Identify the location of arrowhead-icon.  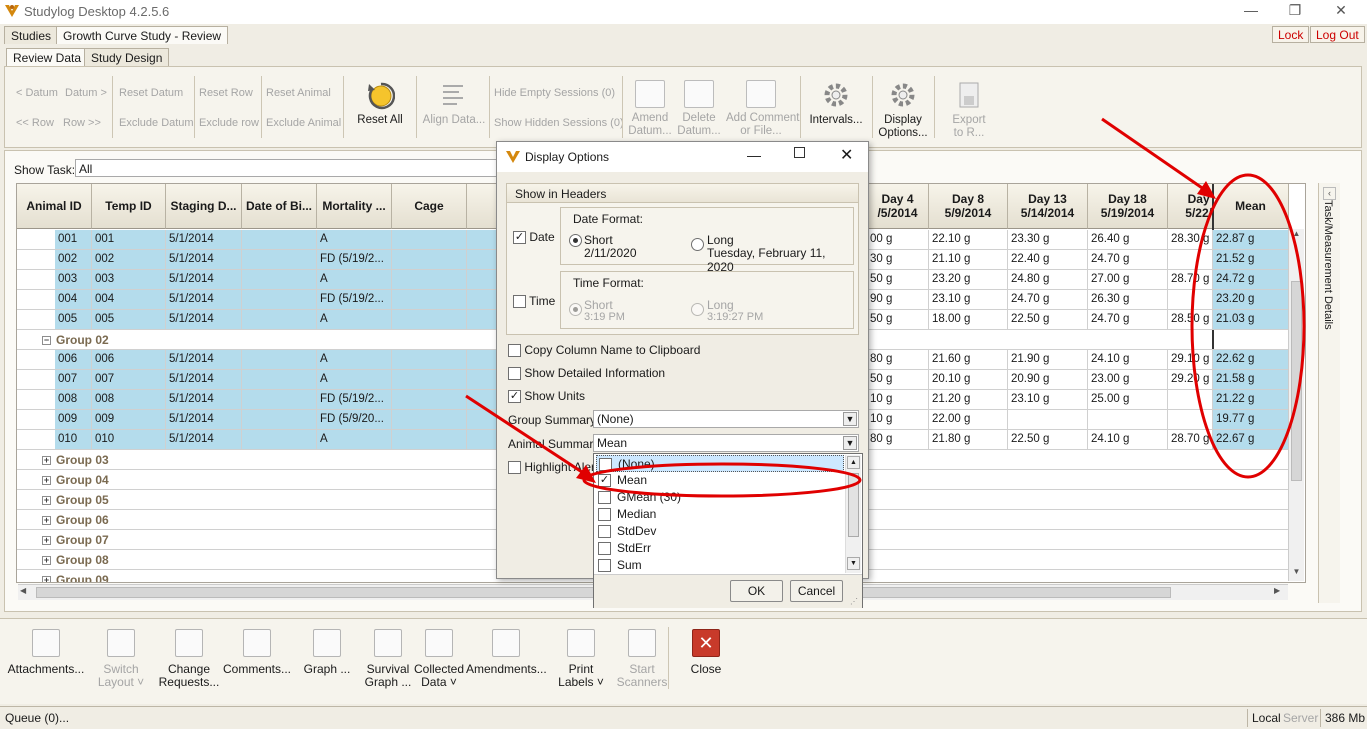
(1206, 190).